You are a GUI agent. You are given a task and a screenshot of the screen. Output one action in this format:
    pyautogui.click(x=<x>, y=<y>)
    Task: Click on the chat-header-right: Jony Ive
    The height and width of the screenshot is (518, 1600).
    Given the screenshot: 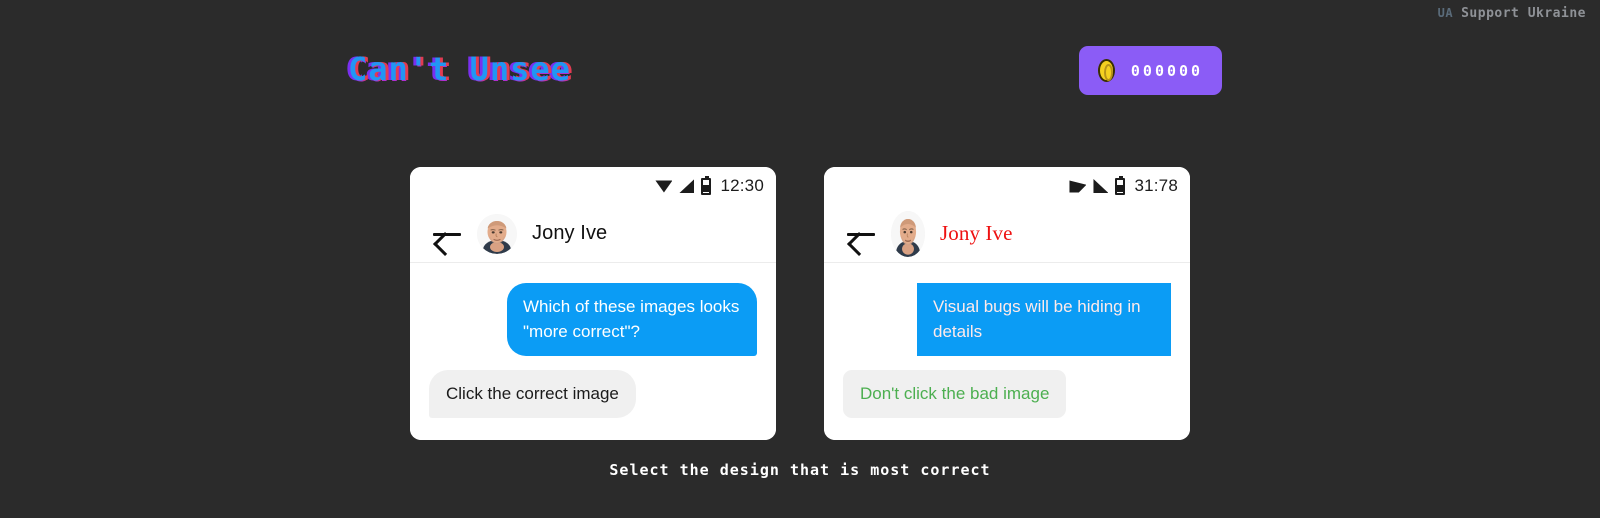 What is the action you would take?
    pyautogui.click(x=1007, y=234)
    